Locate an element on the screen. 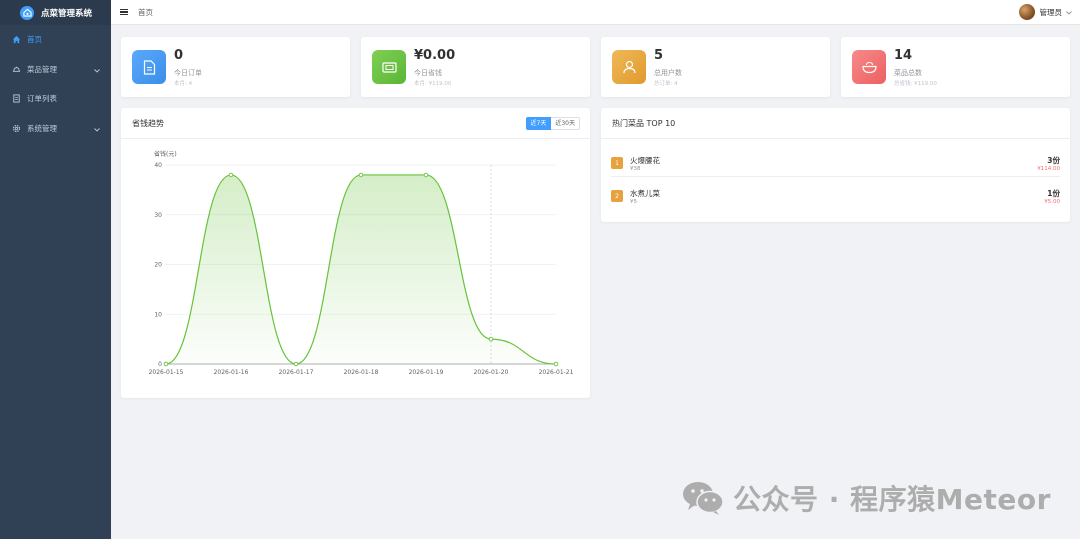  stat-label: 今日订单 is located at coordinates (188, 73).